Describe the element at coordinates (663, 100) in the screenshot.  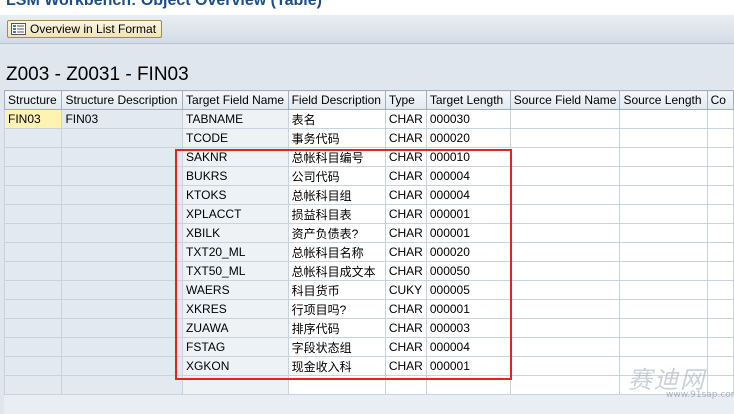
I see `column-header: Source Length` at that location.